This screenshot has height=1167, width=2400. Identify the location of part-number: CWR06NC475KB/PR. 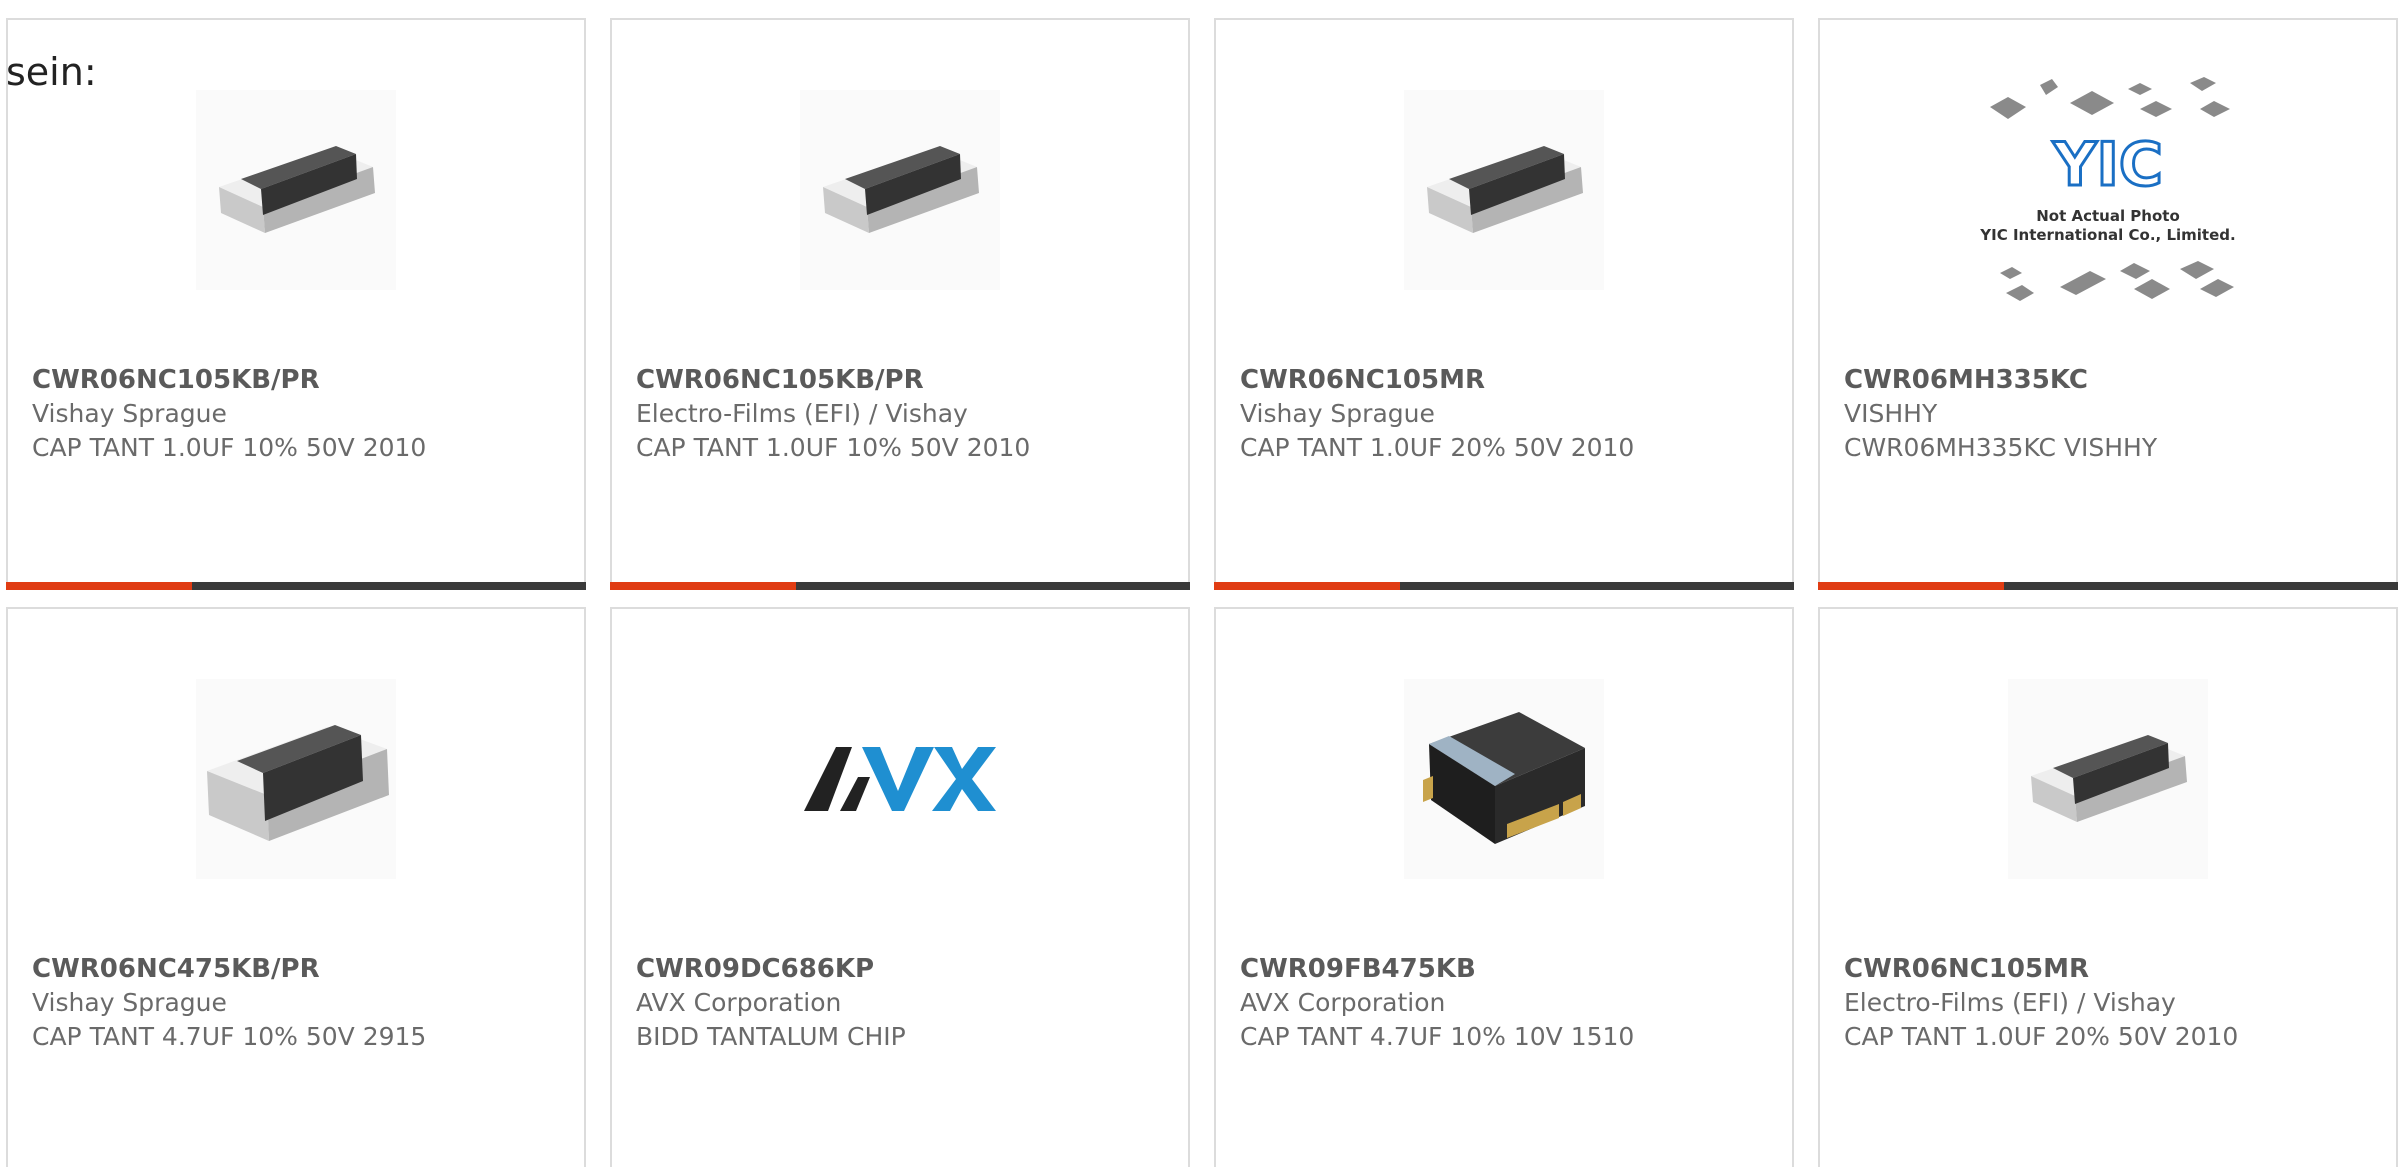
(300, 969).